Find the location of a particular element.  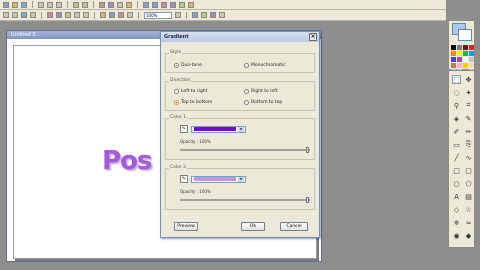

contrast-icon is located at coordinates (59, 15).